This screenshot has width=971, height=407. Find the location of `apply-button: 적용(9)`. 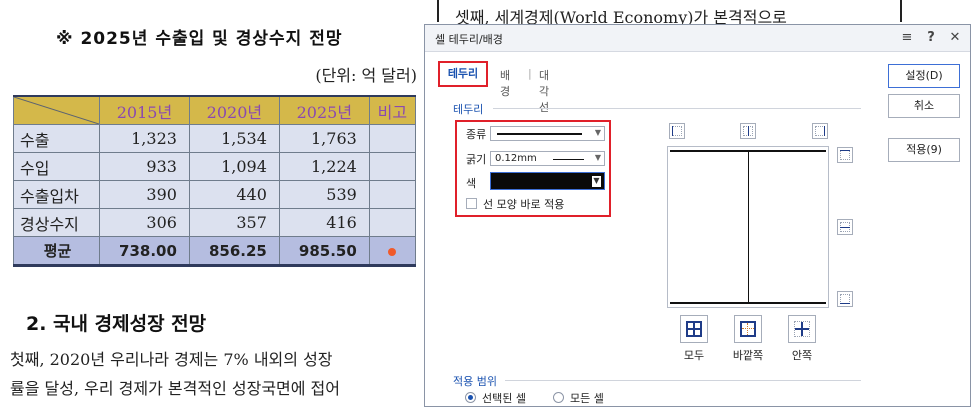

apply-button: 적용(9) is located at coordinates (924, 150).